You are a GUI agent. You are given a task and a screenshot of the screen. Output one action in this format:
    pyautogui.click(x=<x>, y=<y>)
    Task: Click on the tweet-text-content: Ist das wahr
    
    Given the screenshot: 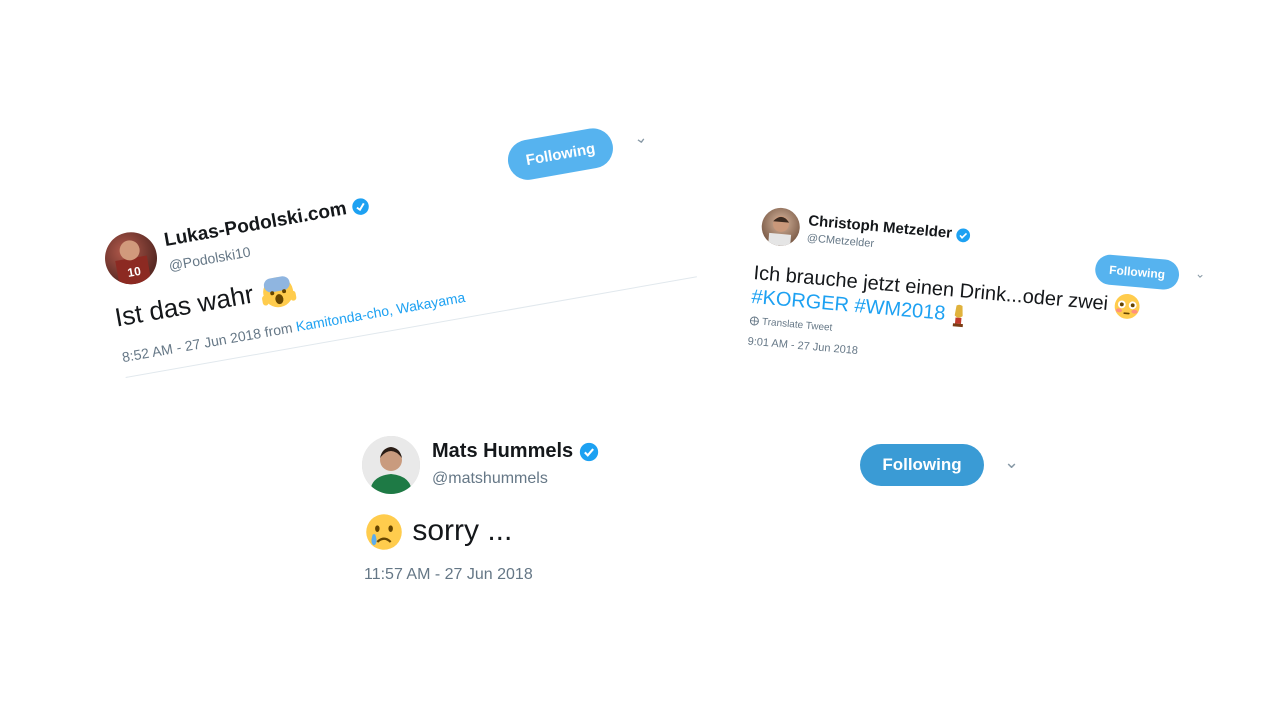 What is the action you would take?
    pyautogui.click(x=184, y=305)
    